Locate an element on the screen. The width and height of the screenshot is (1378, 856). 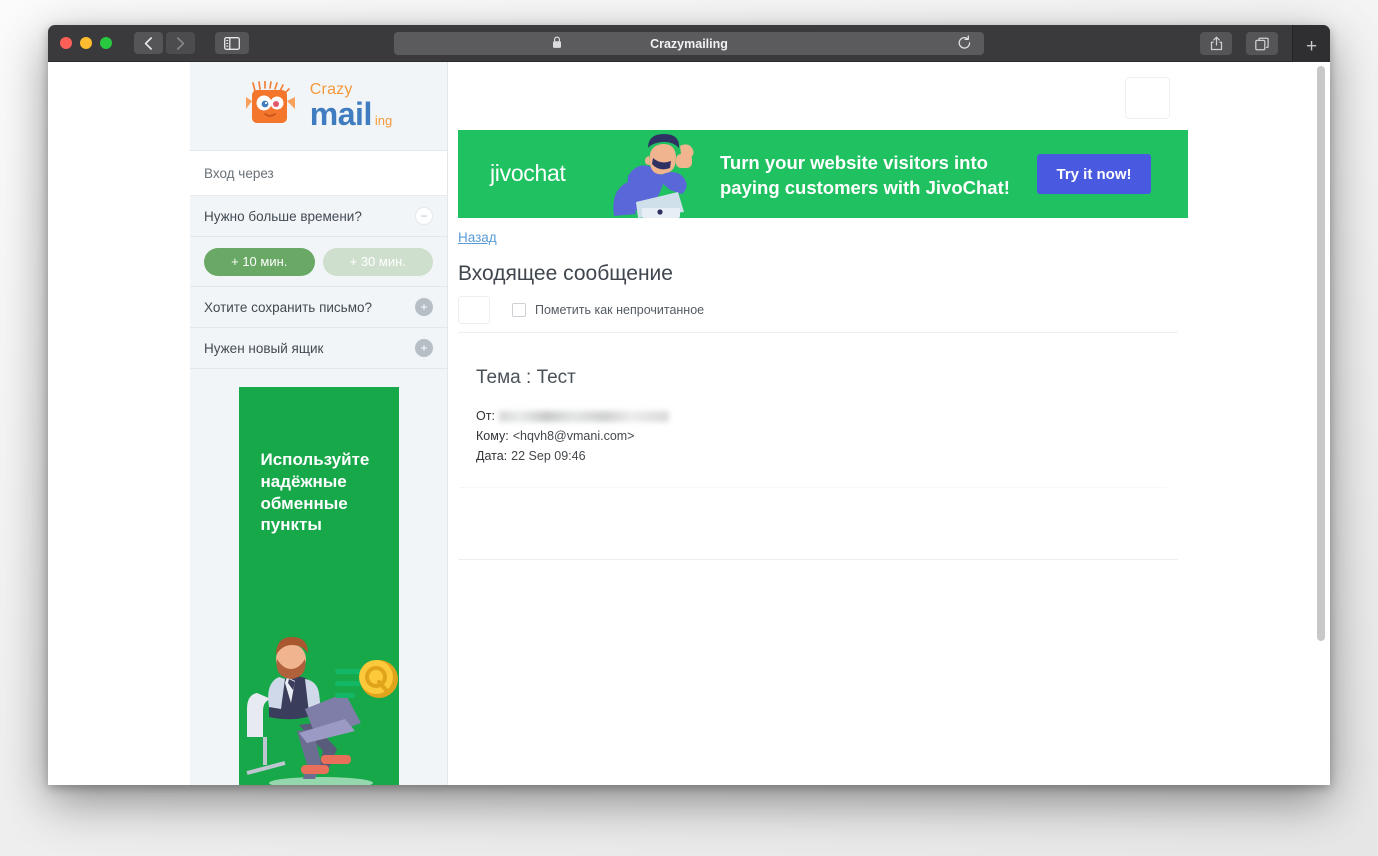
message-from-value-redacted is located at coordinates (583, 416).